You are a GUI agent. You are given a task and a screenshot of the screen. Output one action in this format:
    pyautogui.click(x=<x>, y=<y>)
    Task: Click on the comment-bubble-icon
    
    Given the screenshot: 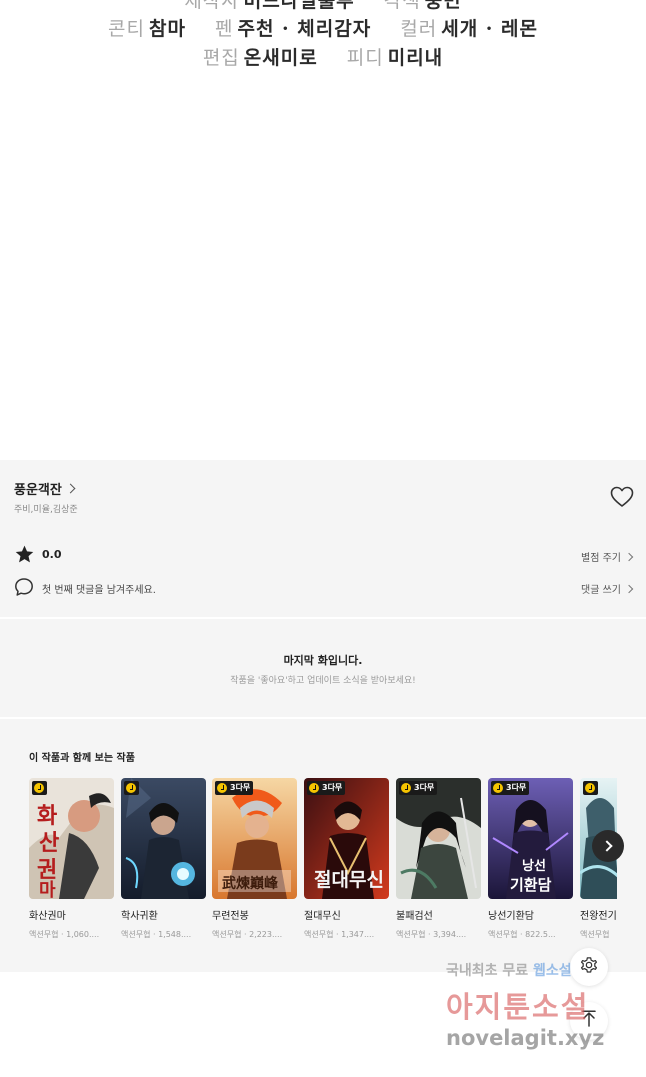 What is the action you would take?
    pyautogui.click(x=24, y=587)
    